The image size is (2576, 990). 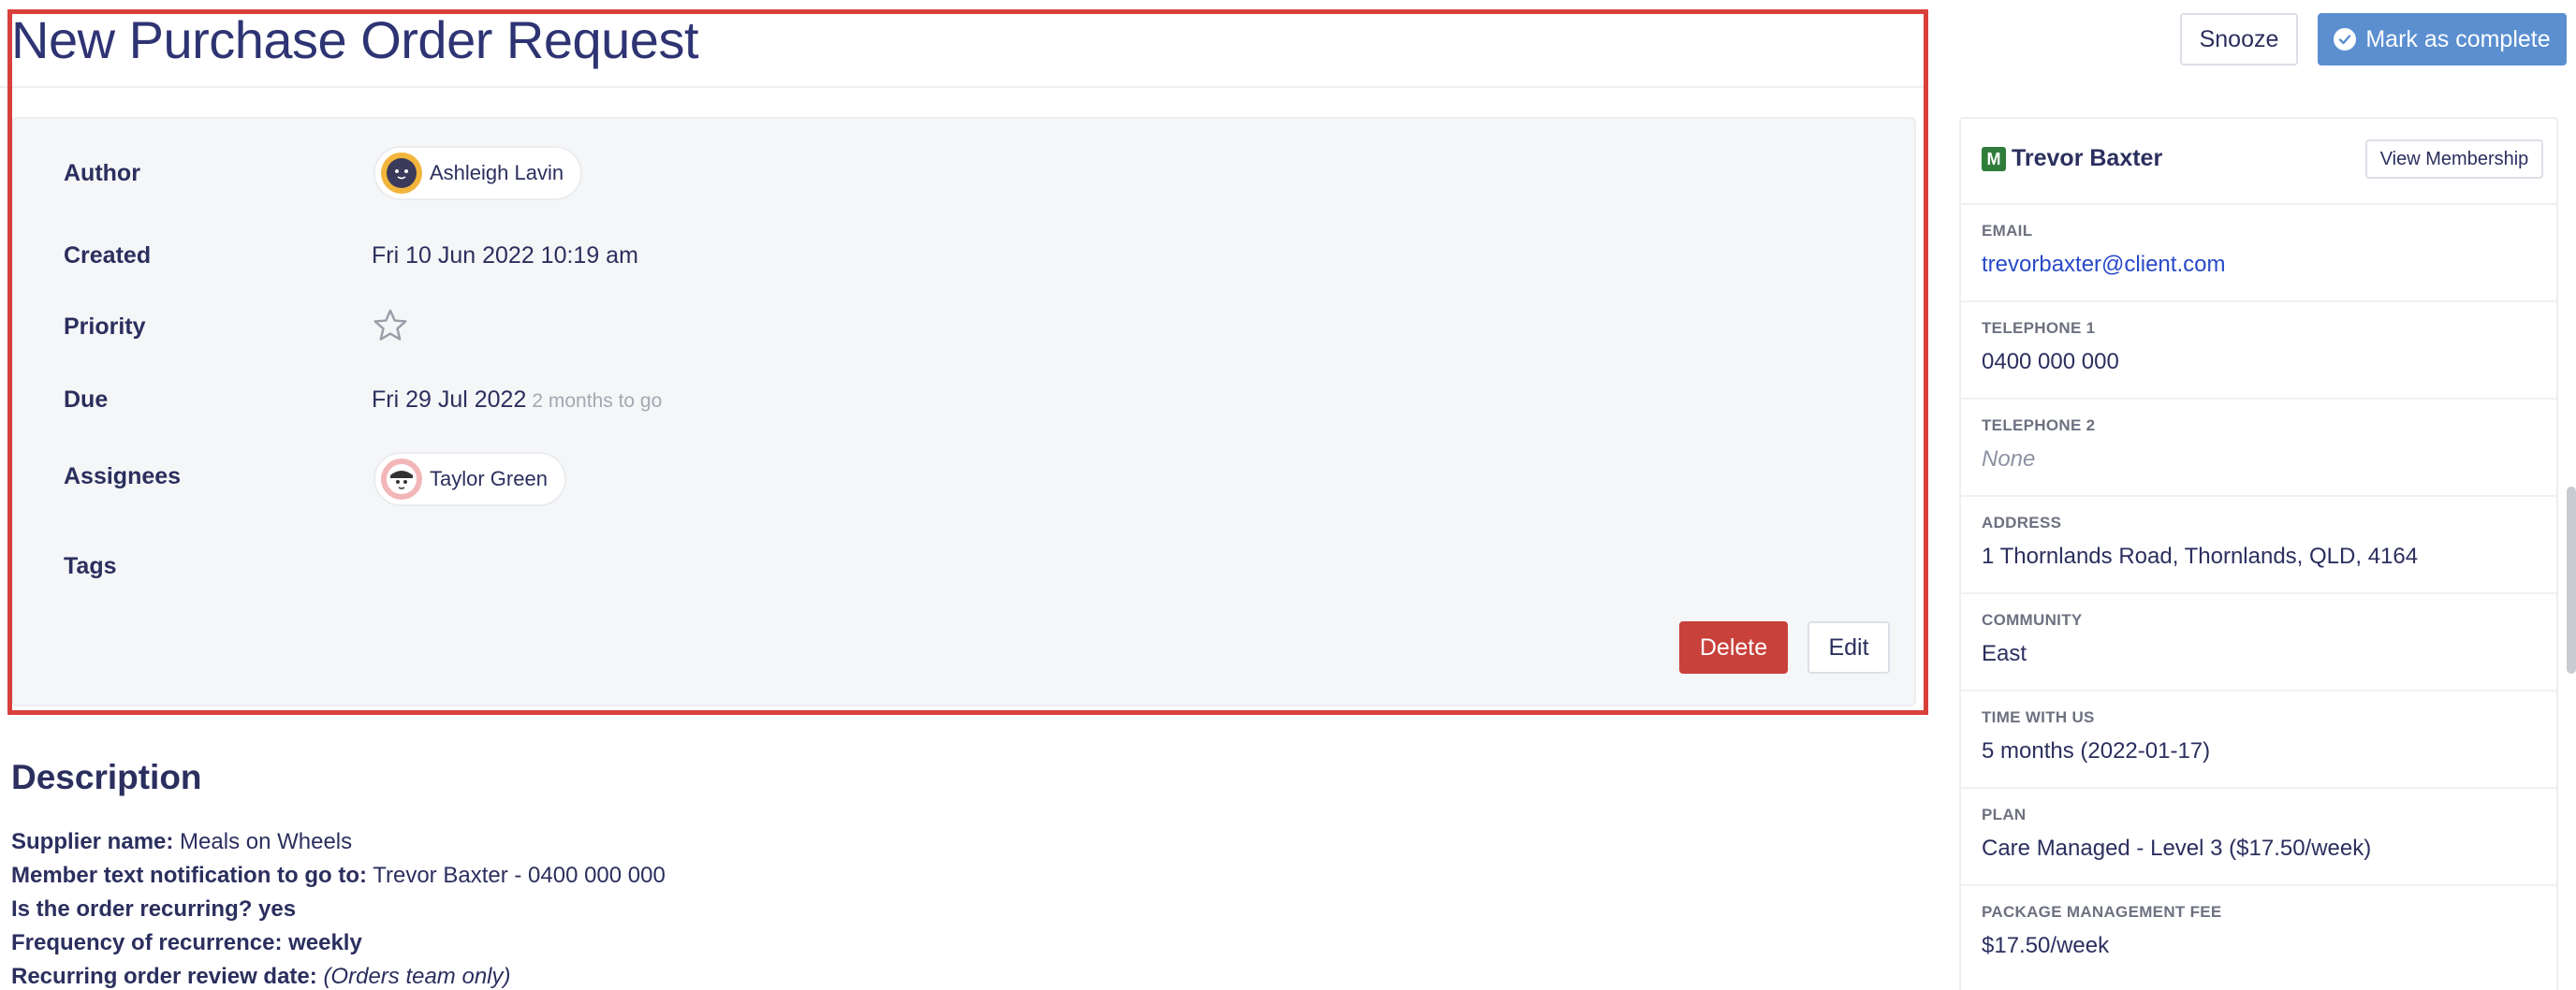 What do you see at coordinates (2004, 653) in the screenshot?
I see `field-value: East` at bounding box center [2004, 653].